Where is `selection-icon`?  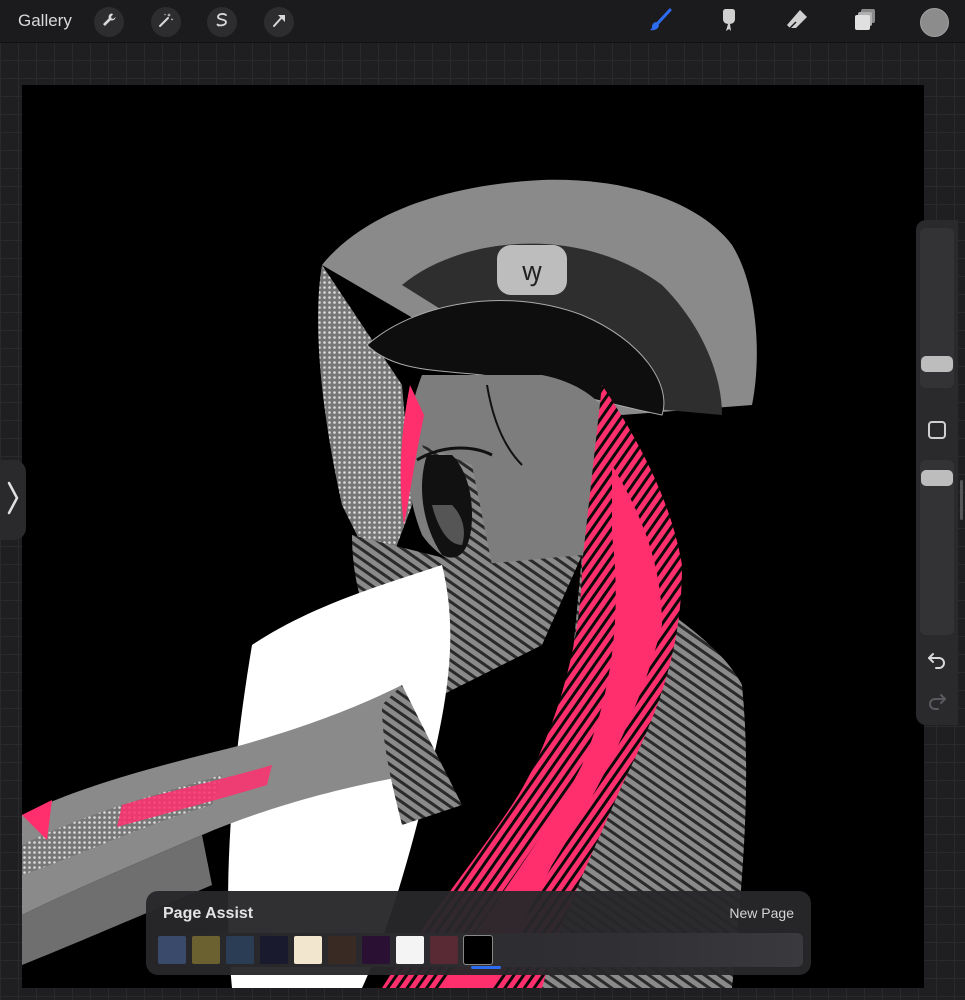 selection-icon is located at coordinates (222, 22).